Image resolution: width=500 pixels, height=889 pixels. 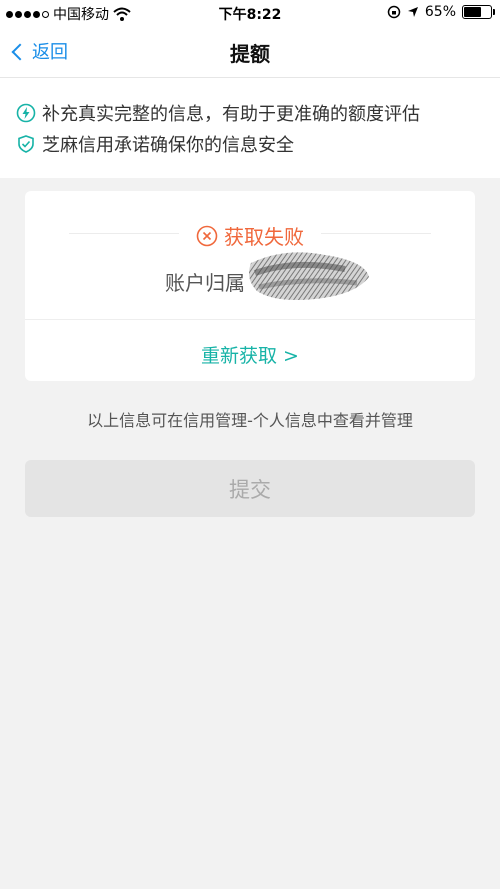 What do you see at coordinates (231, 114) in the screenshot?
I see `tip-text: 补充真实完整的信息，有助于更准确的额度评估` at bounding box center [231, 114].